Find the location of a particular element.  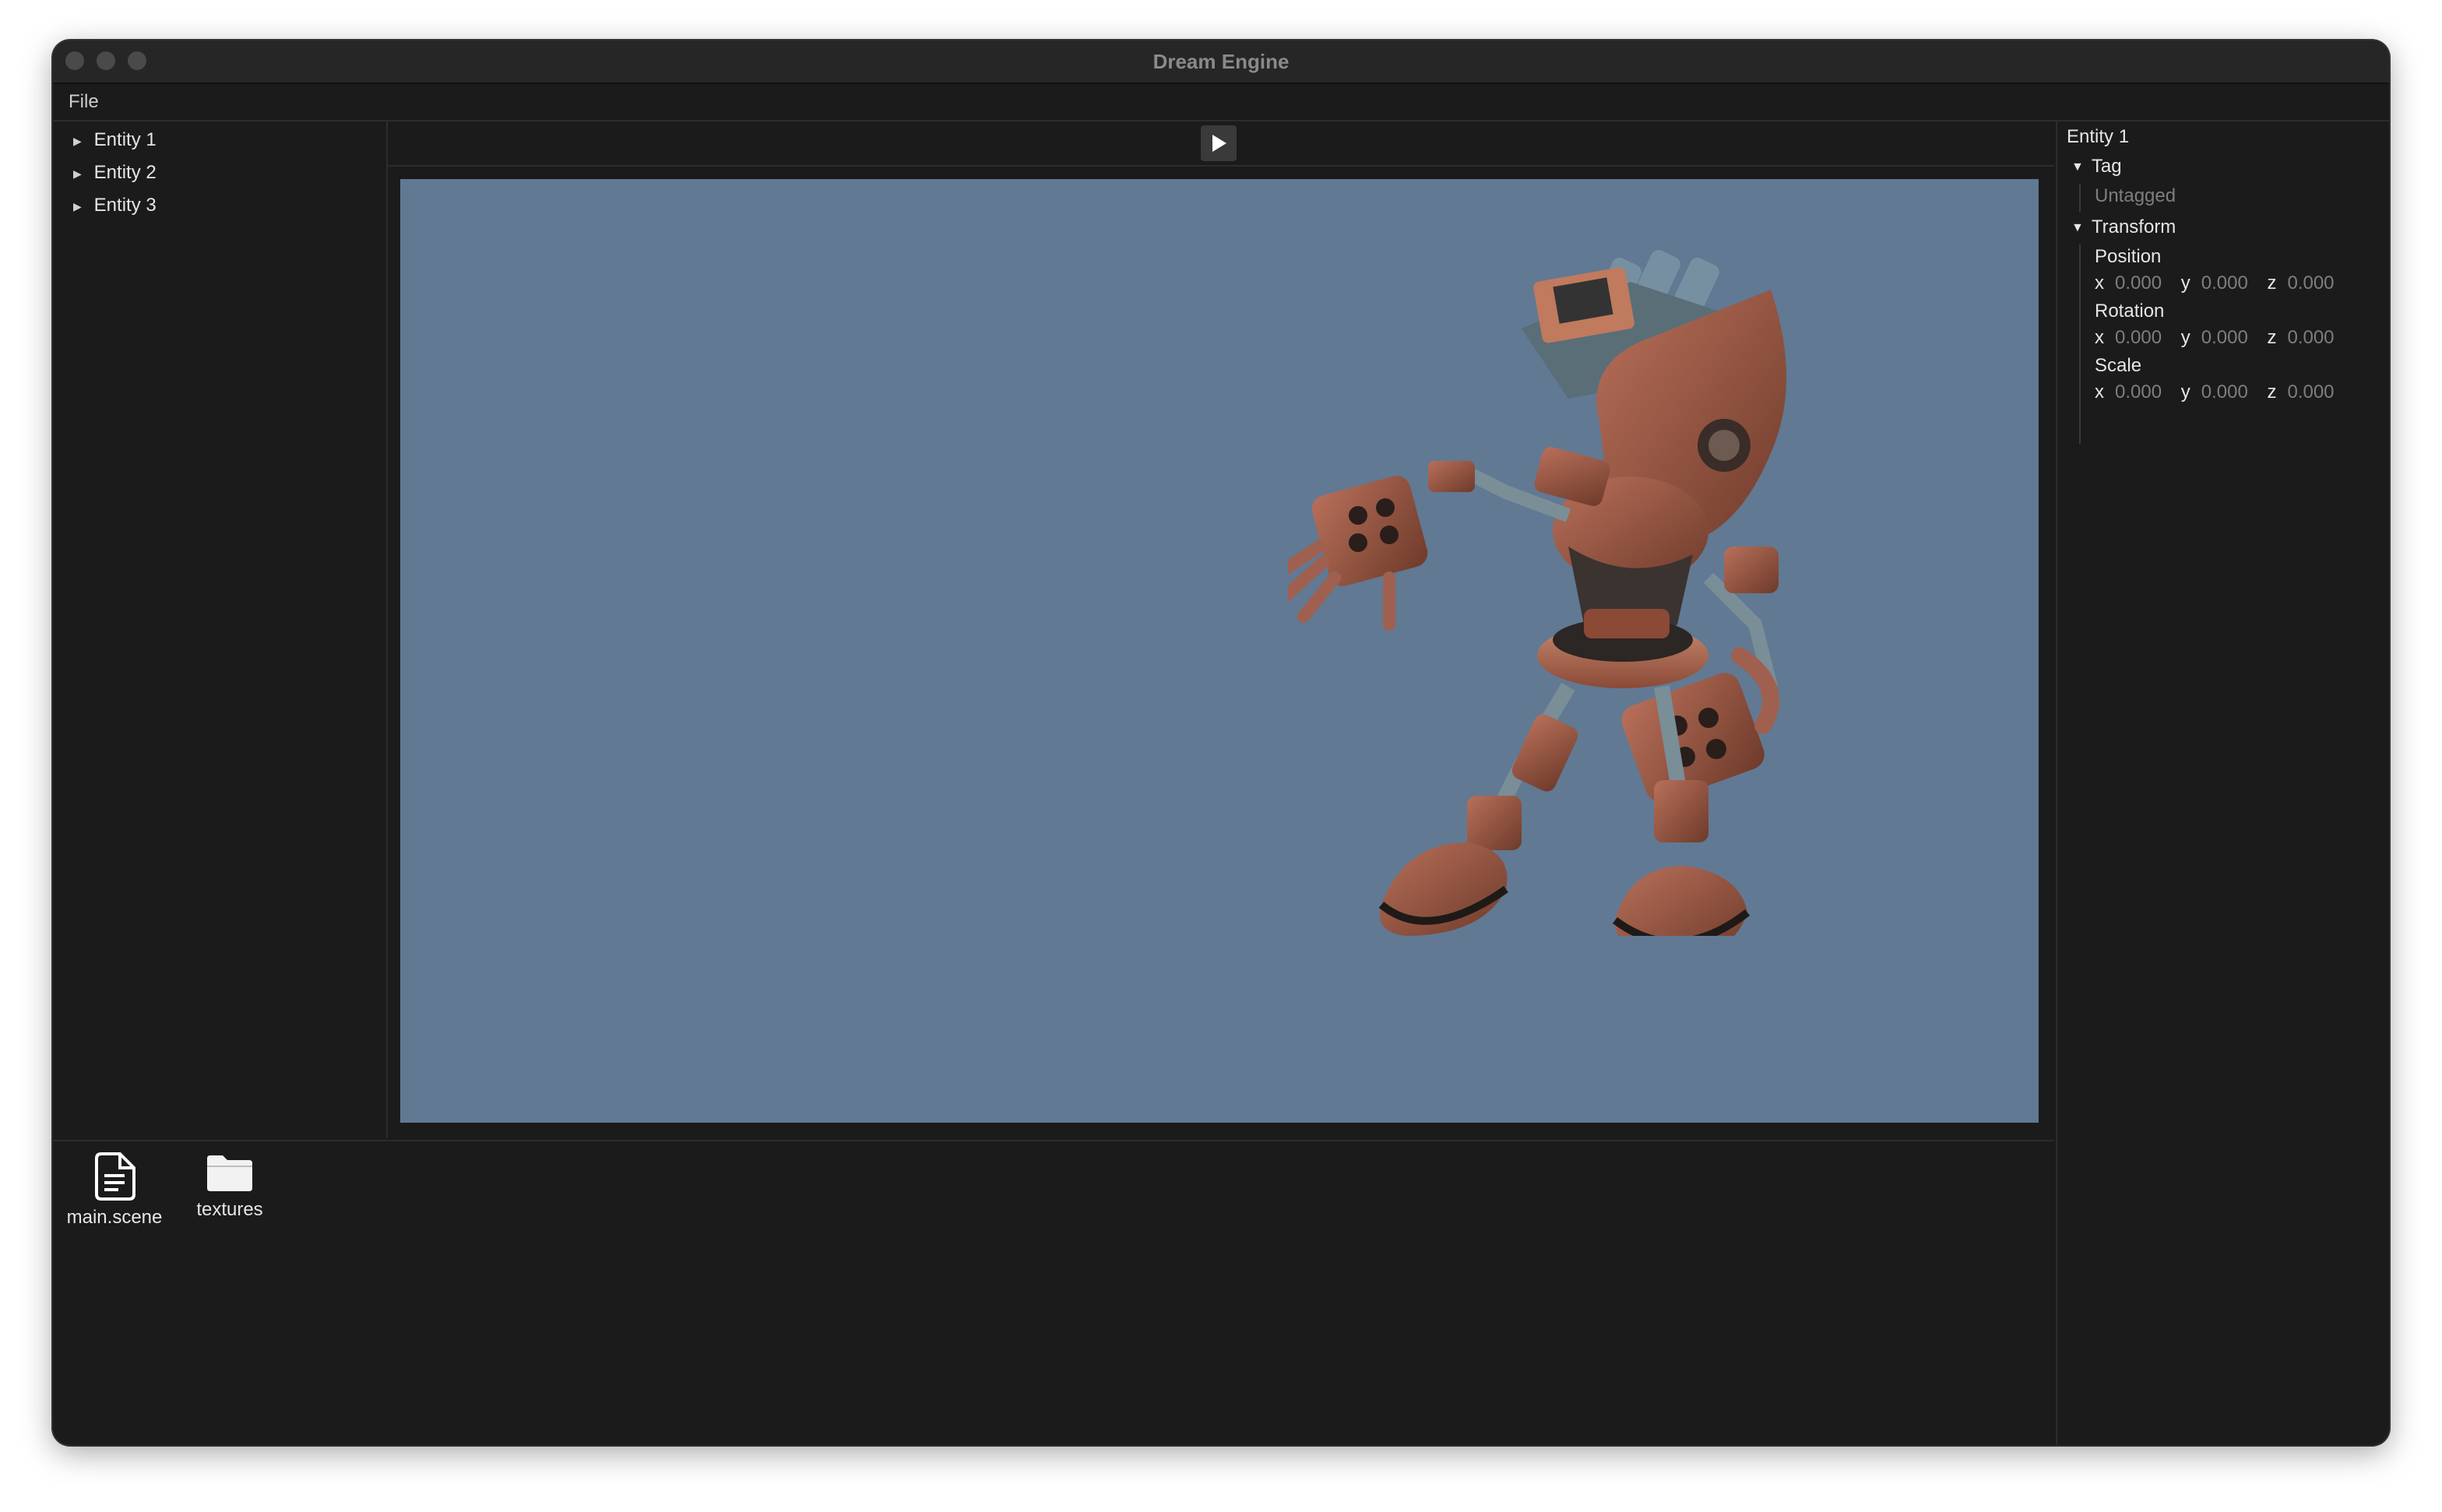

transform-divider is located at coordinates (2080, 344).